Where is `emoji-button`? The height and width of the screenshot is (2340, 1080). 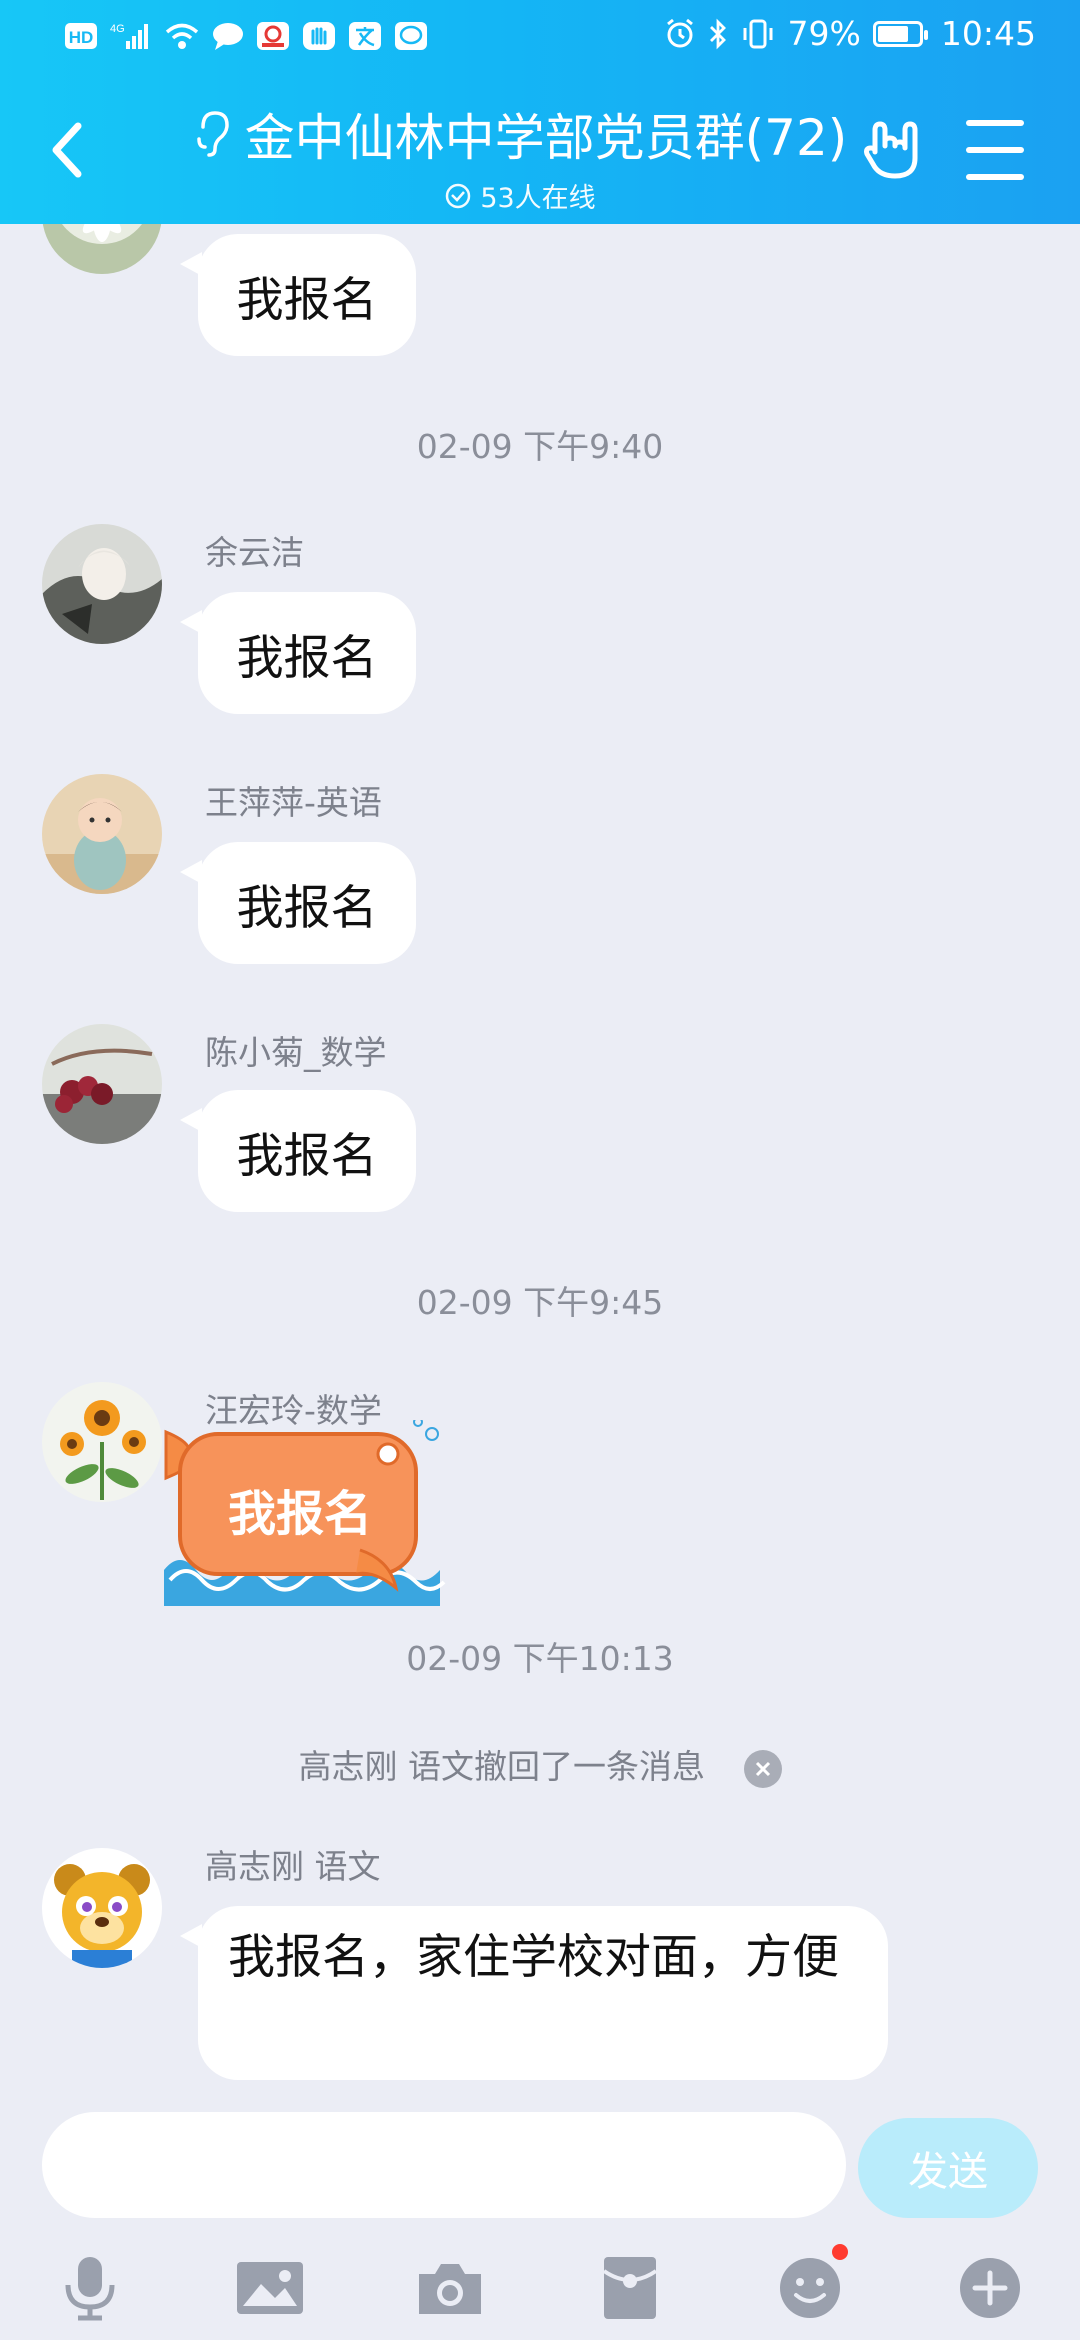
emoji-button is located at coordinates (810, 2286).